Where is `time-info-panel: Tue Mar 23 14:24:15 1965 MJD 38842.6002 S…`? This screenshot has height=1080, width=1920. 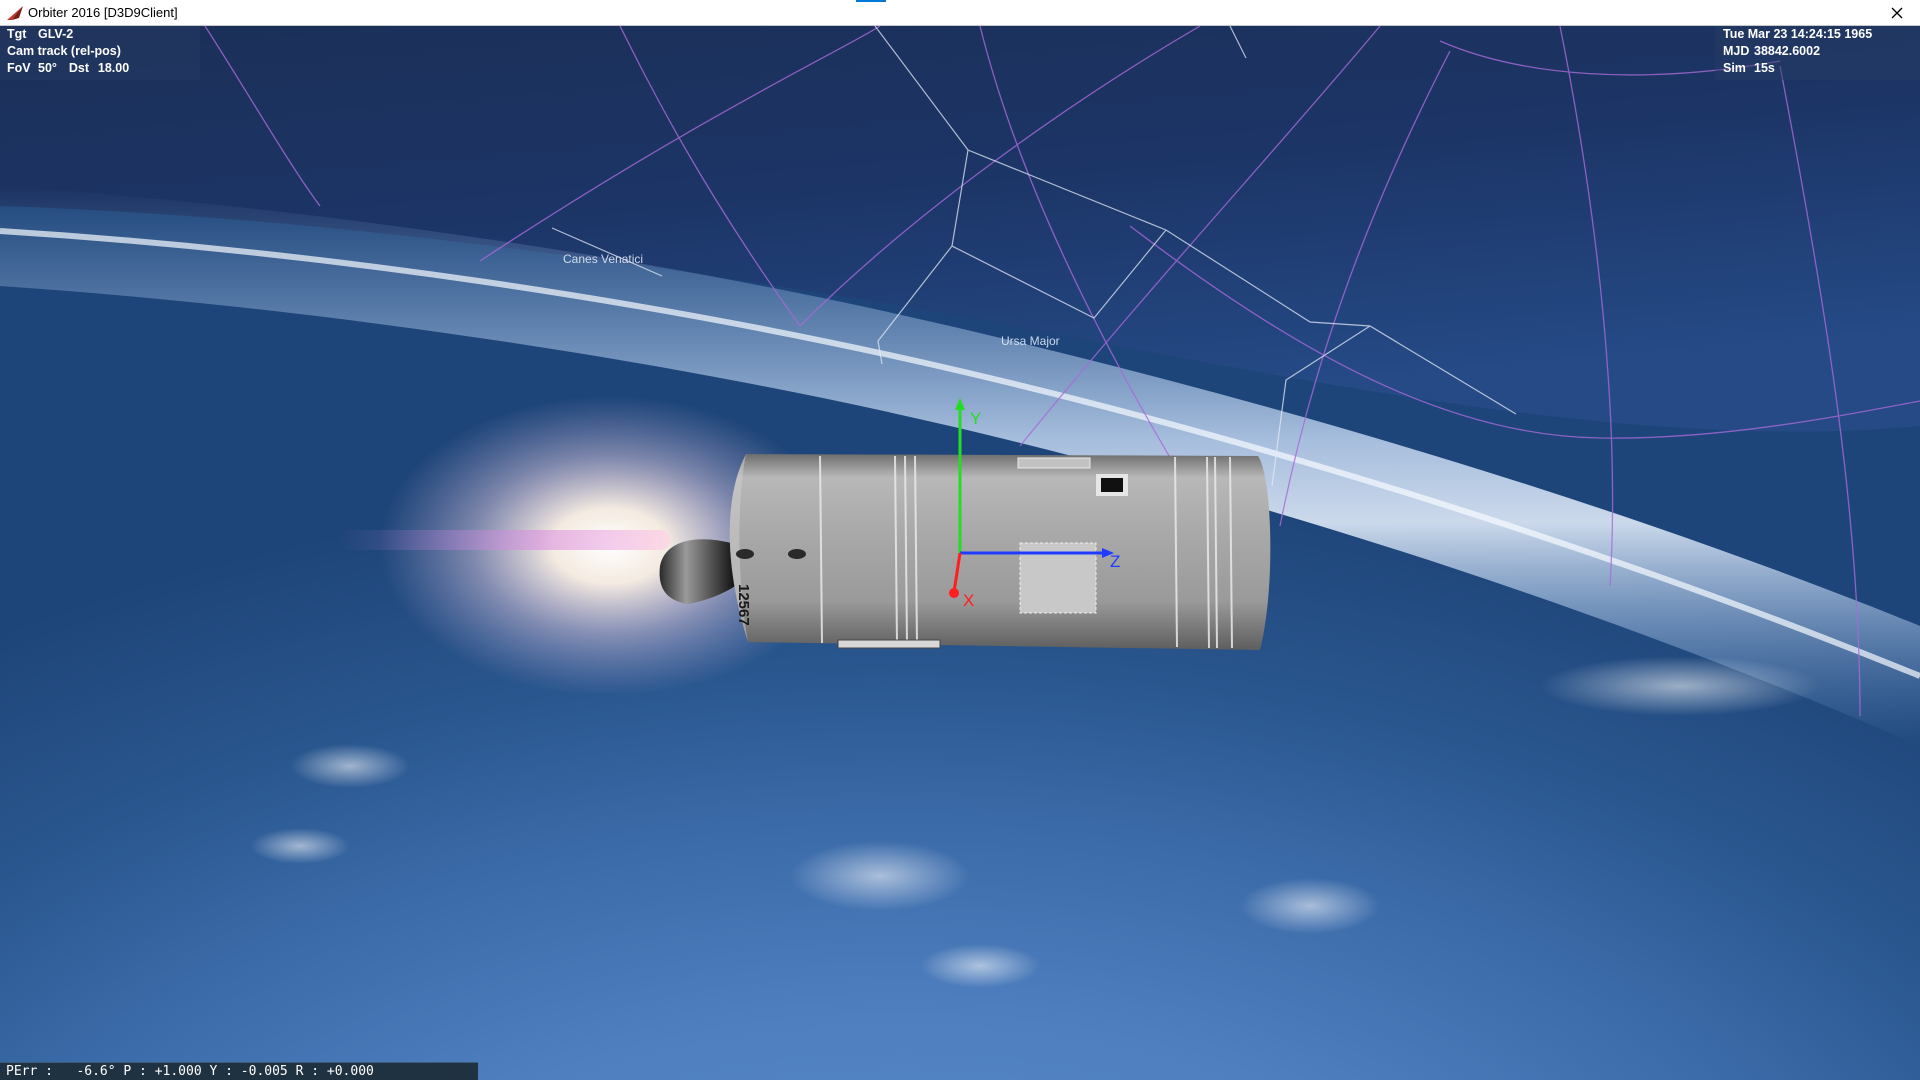 time-info-panel: Tue Mar 23 14:24:15 1965 MJD 38842.6002 S… is located at coordinates (1817, 53).